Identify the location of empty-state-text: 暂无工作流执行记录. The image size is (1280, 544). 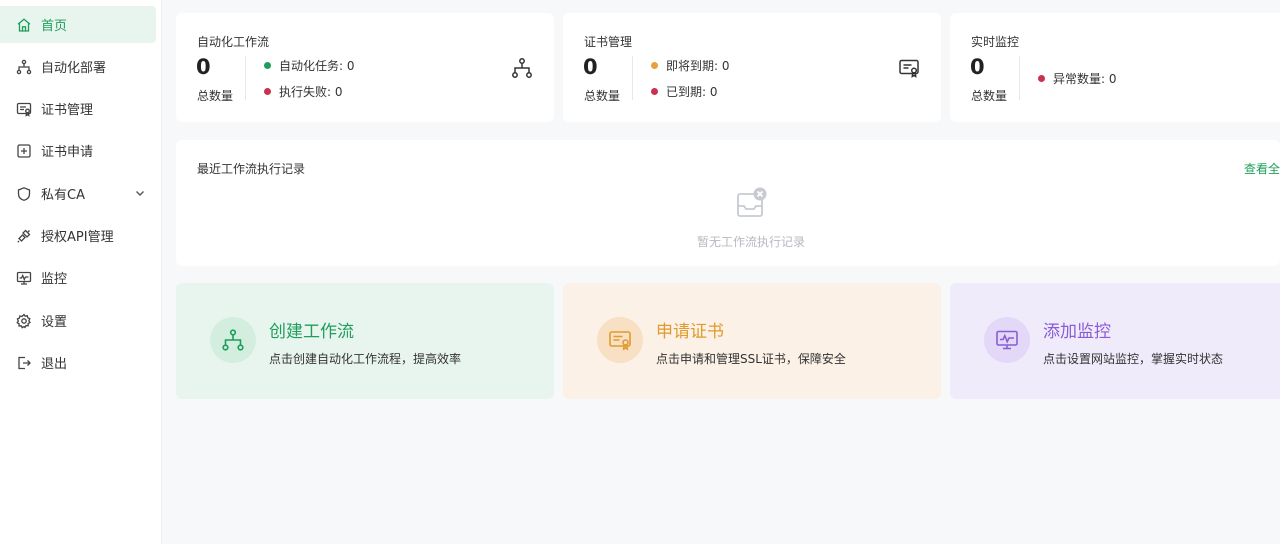
(750, 242).